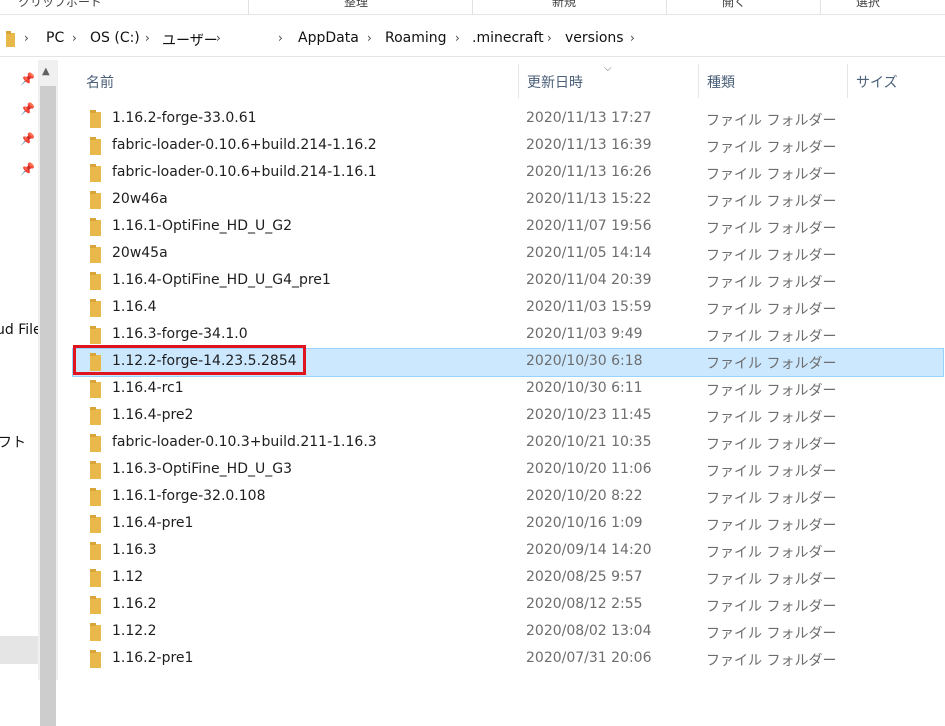 The height and width of the screenshot is (726, 945). Describe the element at coordinates (508, 38) in the screenshot. I see `breadcrumb-minecraft: .minecraft` at that location.